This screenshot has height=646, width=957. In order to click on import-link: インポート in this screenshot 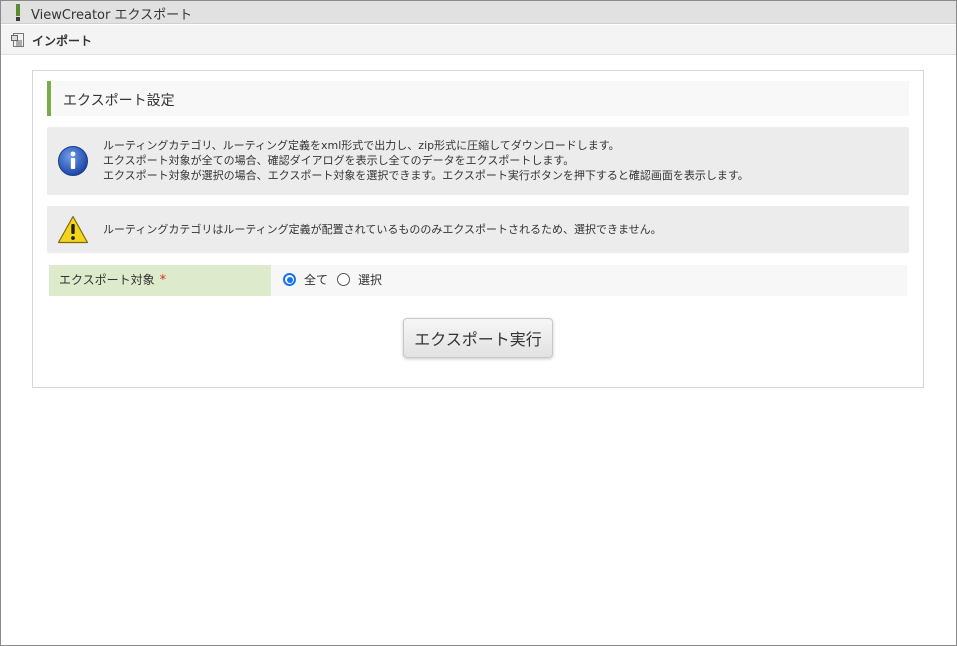, I will do `click(51, 40)`.